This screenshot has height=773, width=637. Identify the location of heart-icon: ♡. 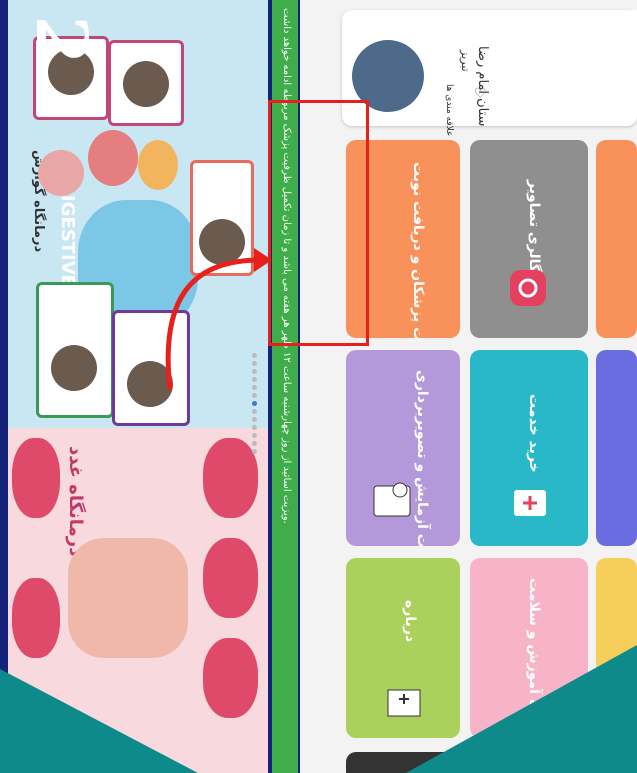
(480, 94).